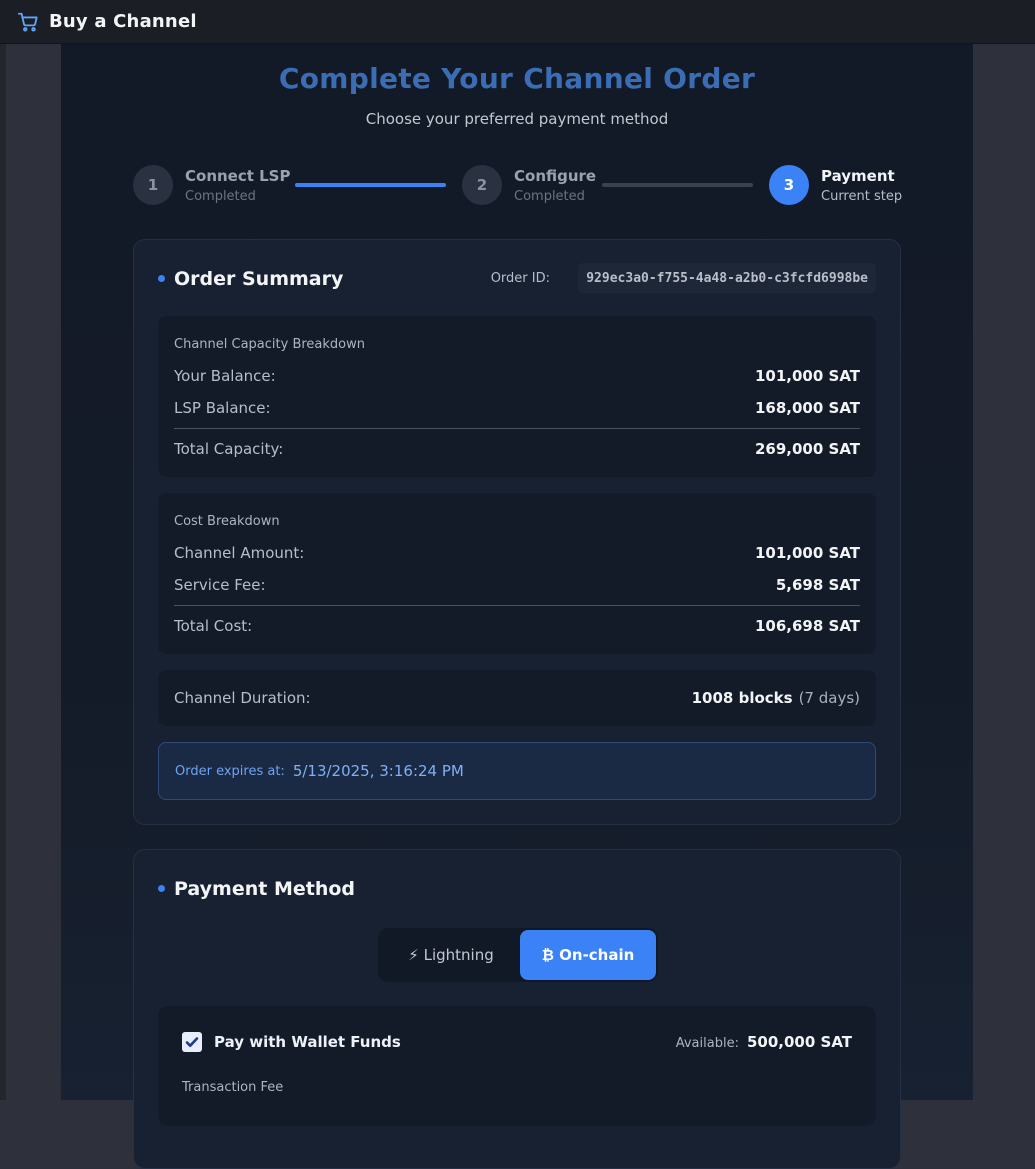 The width and height of the screenshot is (1035, 1169). I want to click on page-title: Complete Your Channel Order, so click(517, 78).